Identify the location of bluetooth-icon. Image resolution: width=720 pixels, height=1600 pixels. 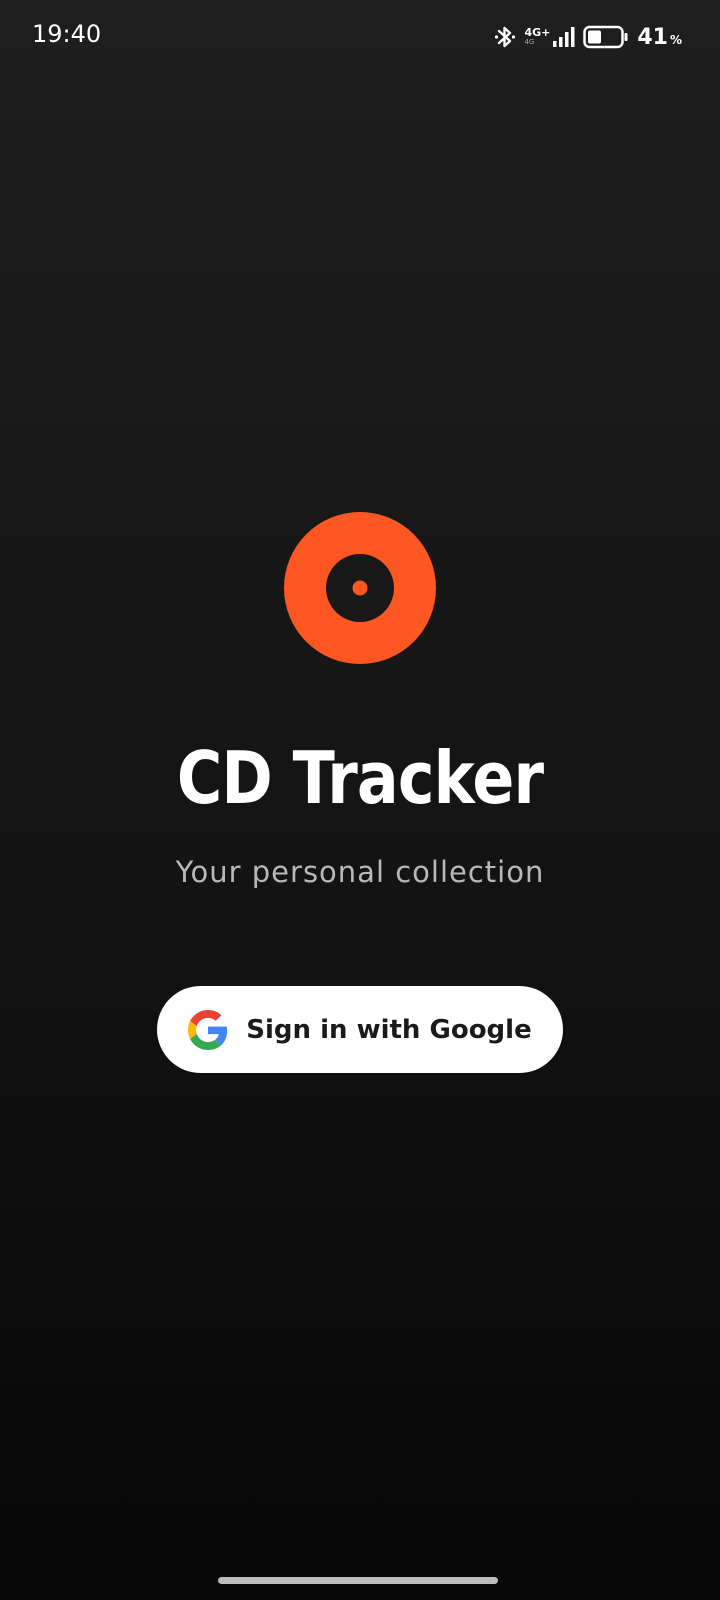
(505, 37).